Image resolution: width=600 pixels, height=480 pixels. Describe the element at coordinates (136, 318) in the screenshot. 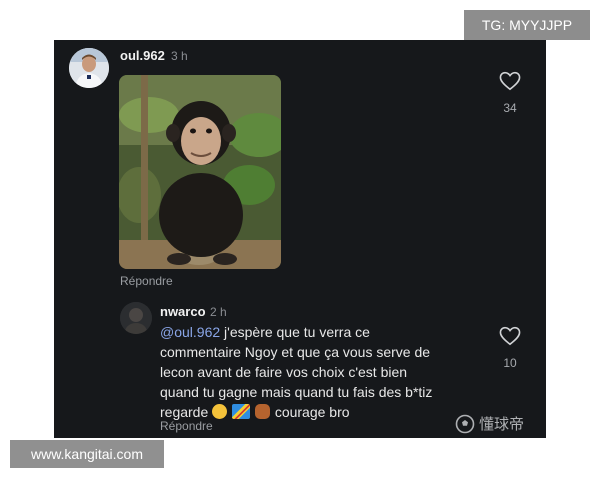

I see `reply-user-avatar` at that location.